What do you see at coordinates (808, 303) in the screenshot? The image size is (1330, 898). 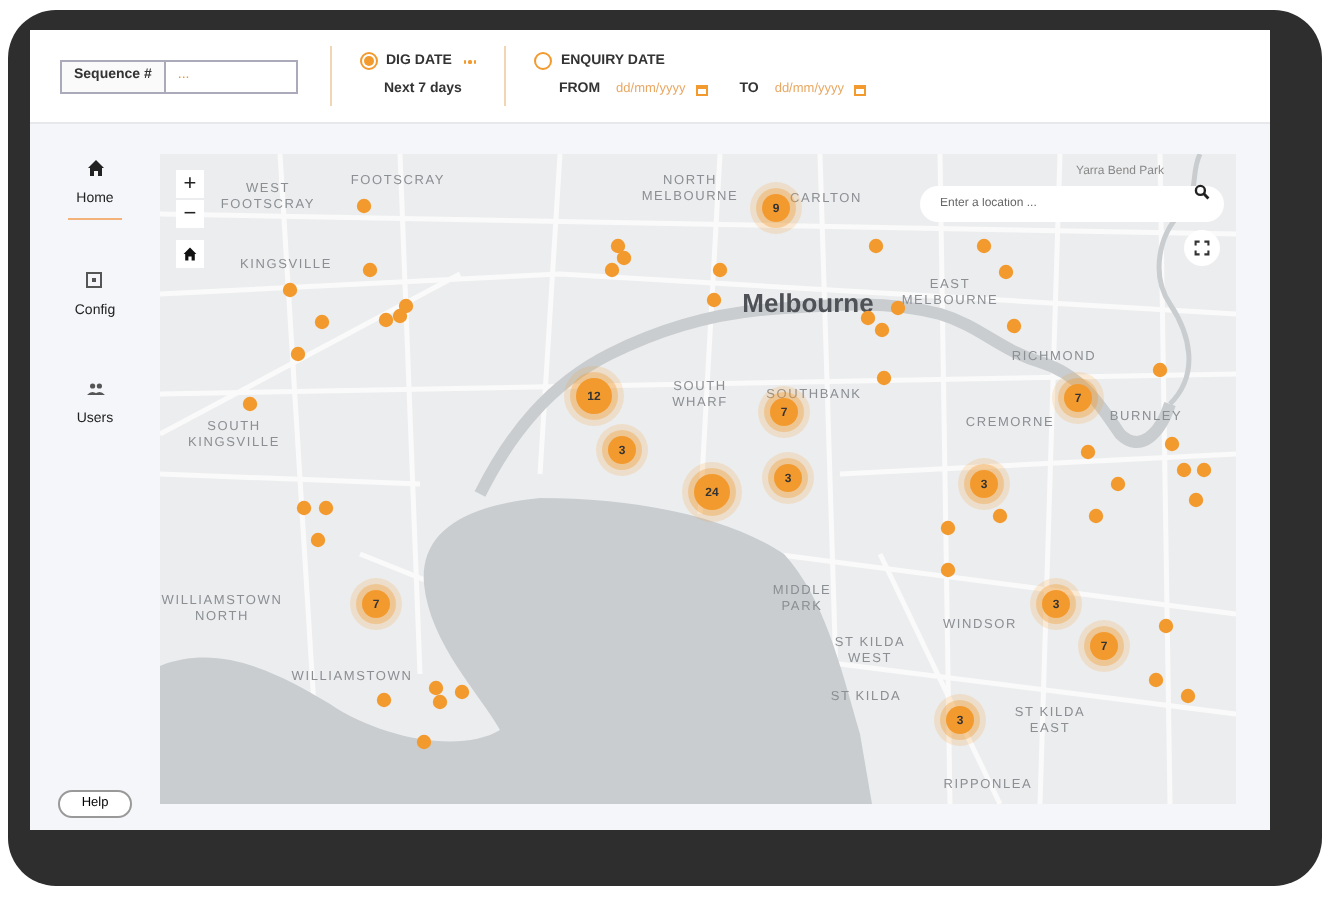 I see `city-label: Melbourne` at bounding box center [808, 303].